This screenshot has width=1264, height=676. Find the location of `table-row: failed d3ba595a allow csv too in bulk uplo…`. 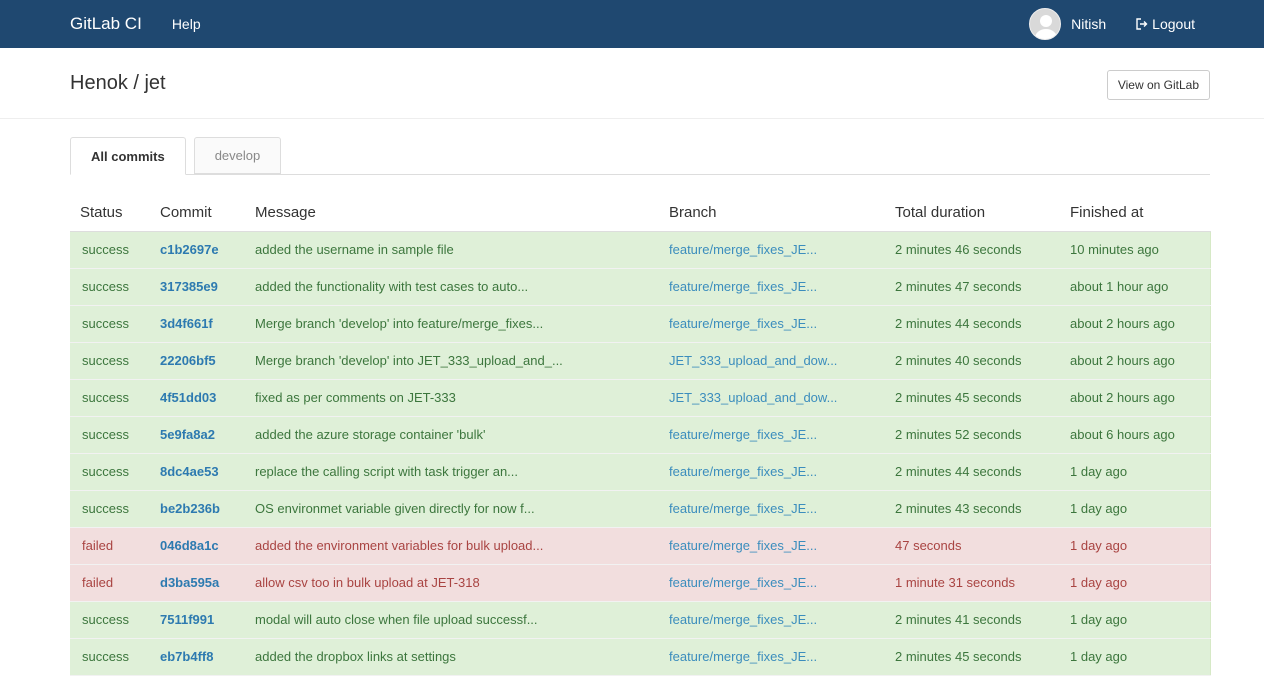

table-row: failed d3ba595a allow csv too in bulk uplo… is located at coordinates (640, 583).